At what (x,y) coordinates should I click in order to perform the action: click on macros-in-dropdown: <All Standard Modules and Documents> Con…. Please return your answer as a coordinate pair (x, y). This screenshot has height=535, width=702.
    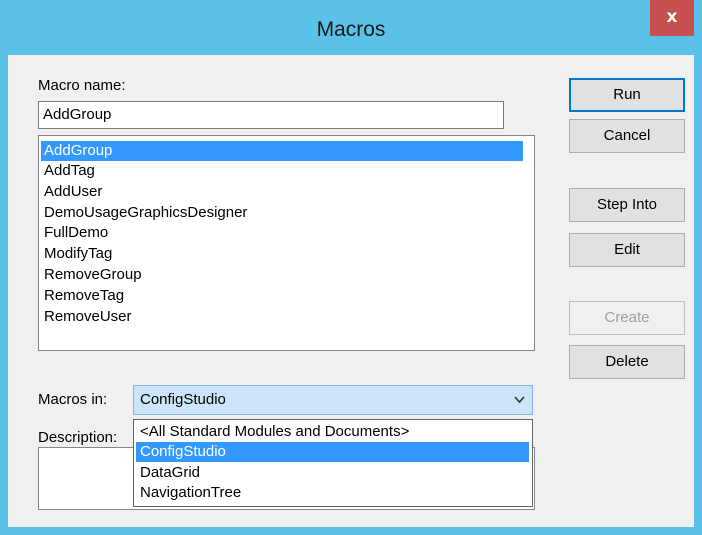
    Looking at the image, I should click on (333, 463).